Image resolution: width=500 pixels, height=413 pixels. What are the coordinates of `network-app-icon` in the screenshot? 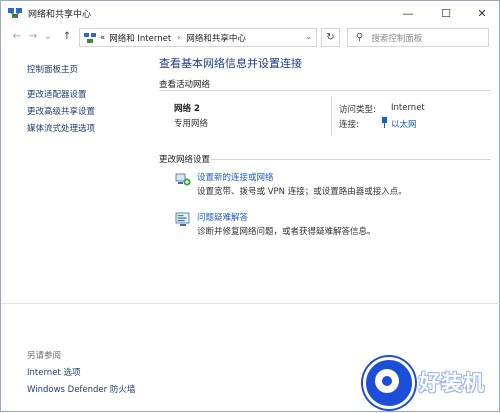 It's located at (15, 13).